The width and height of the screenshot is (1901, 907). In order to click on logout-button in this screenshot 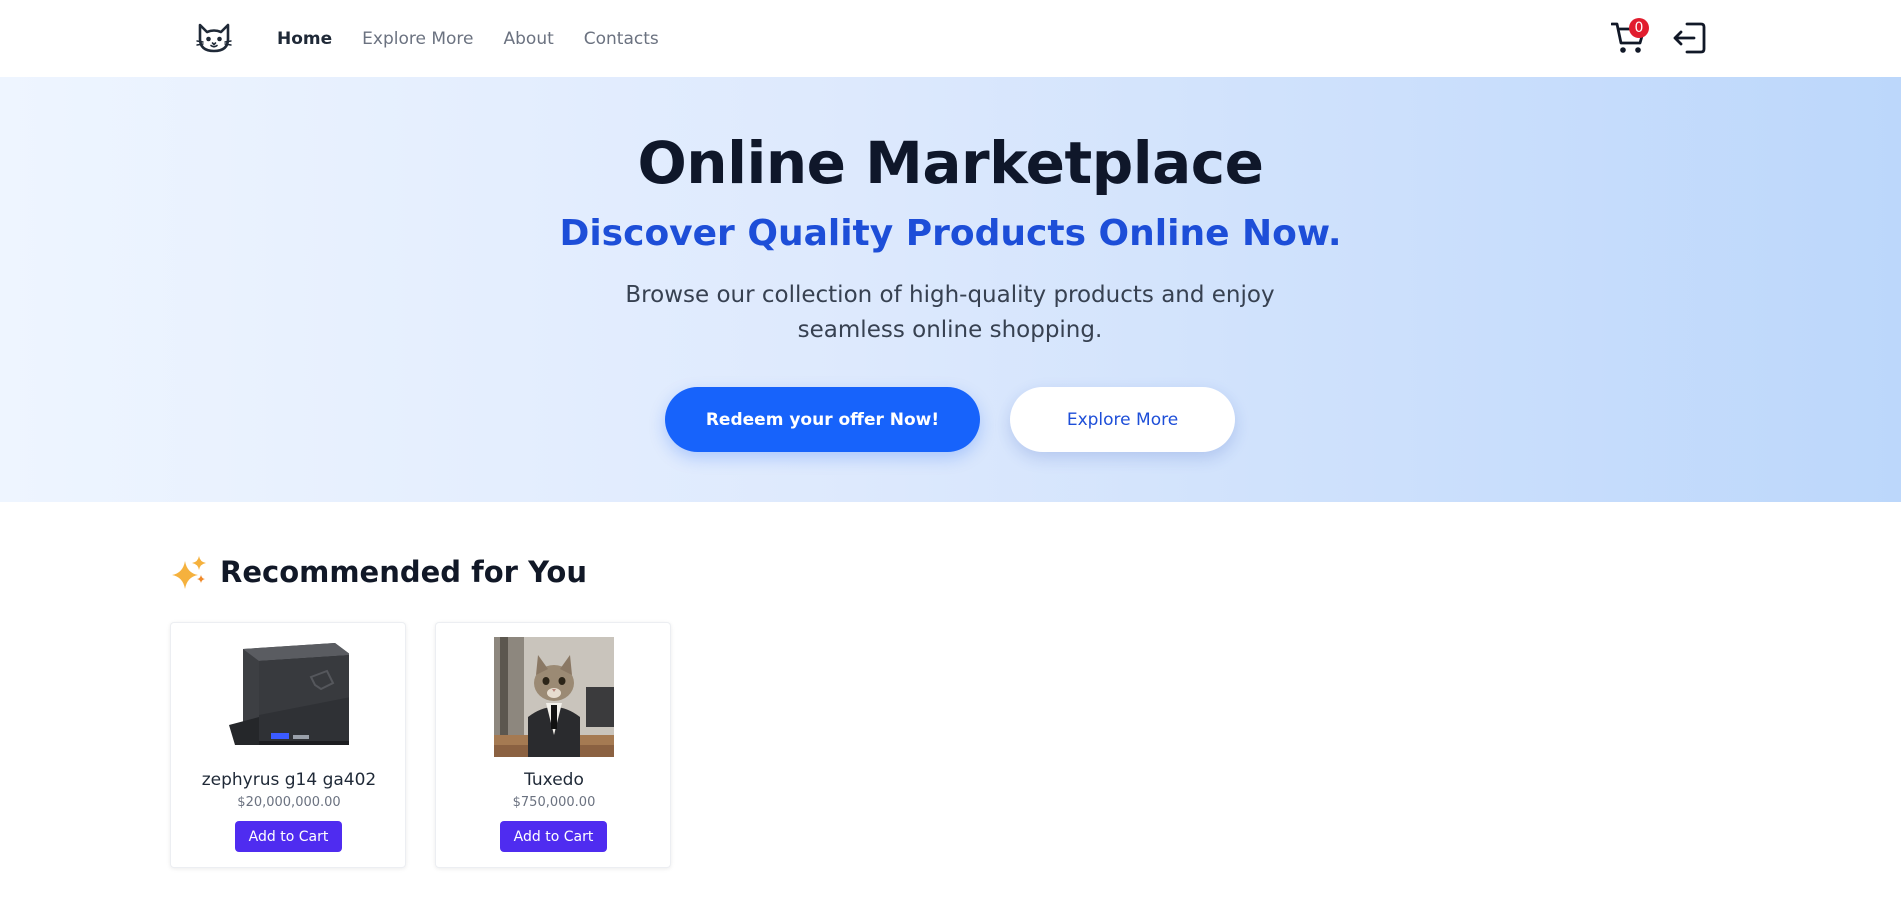, I will do `click(1690, 38)`.